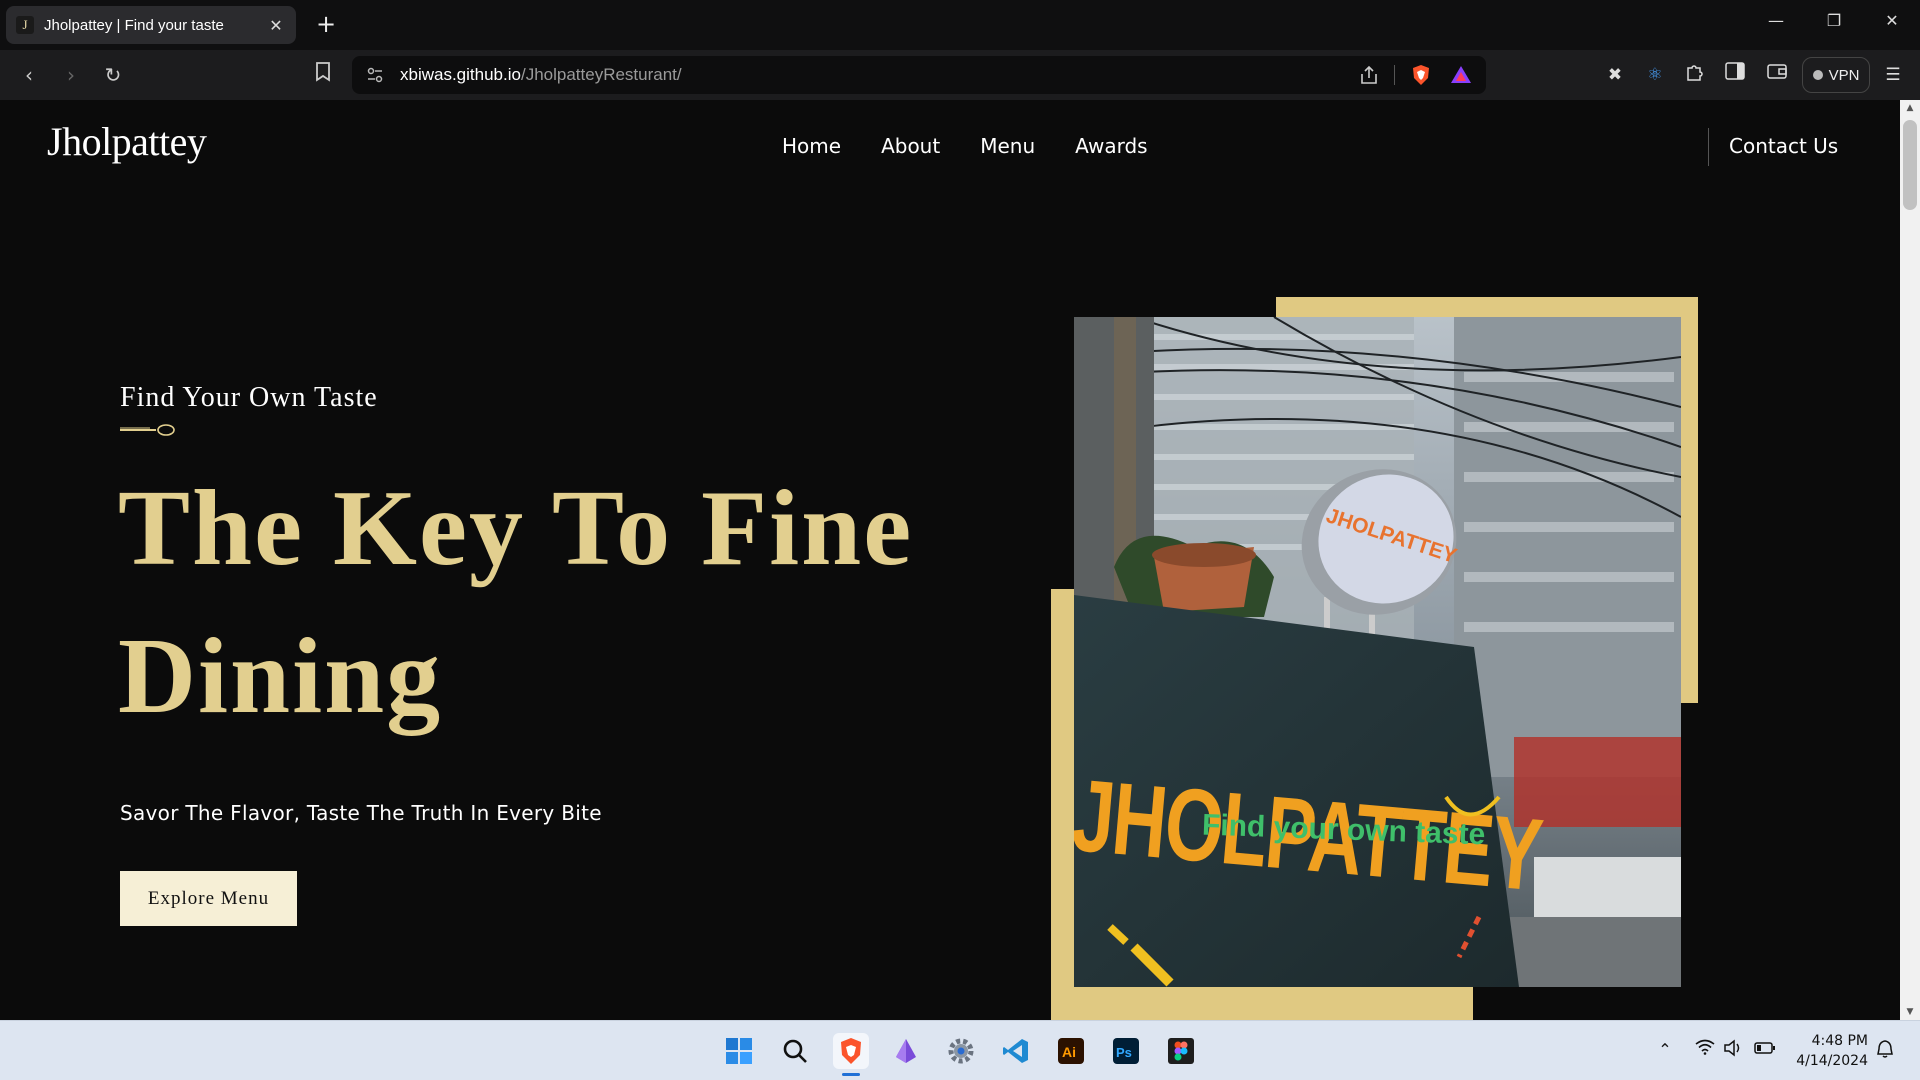 The width and height of the screenshot is (1920, 1080). What do you see at coordinates (1111, 146) in the screenshot?
I see `nav-awards: Awards` at bounding box center [1111, 146].